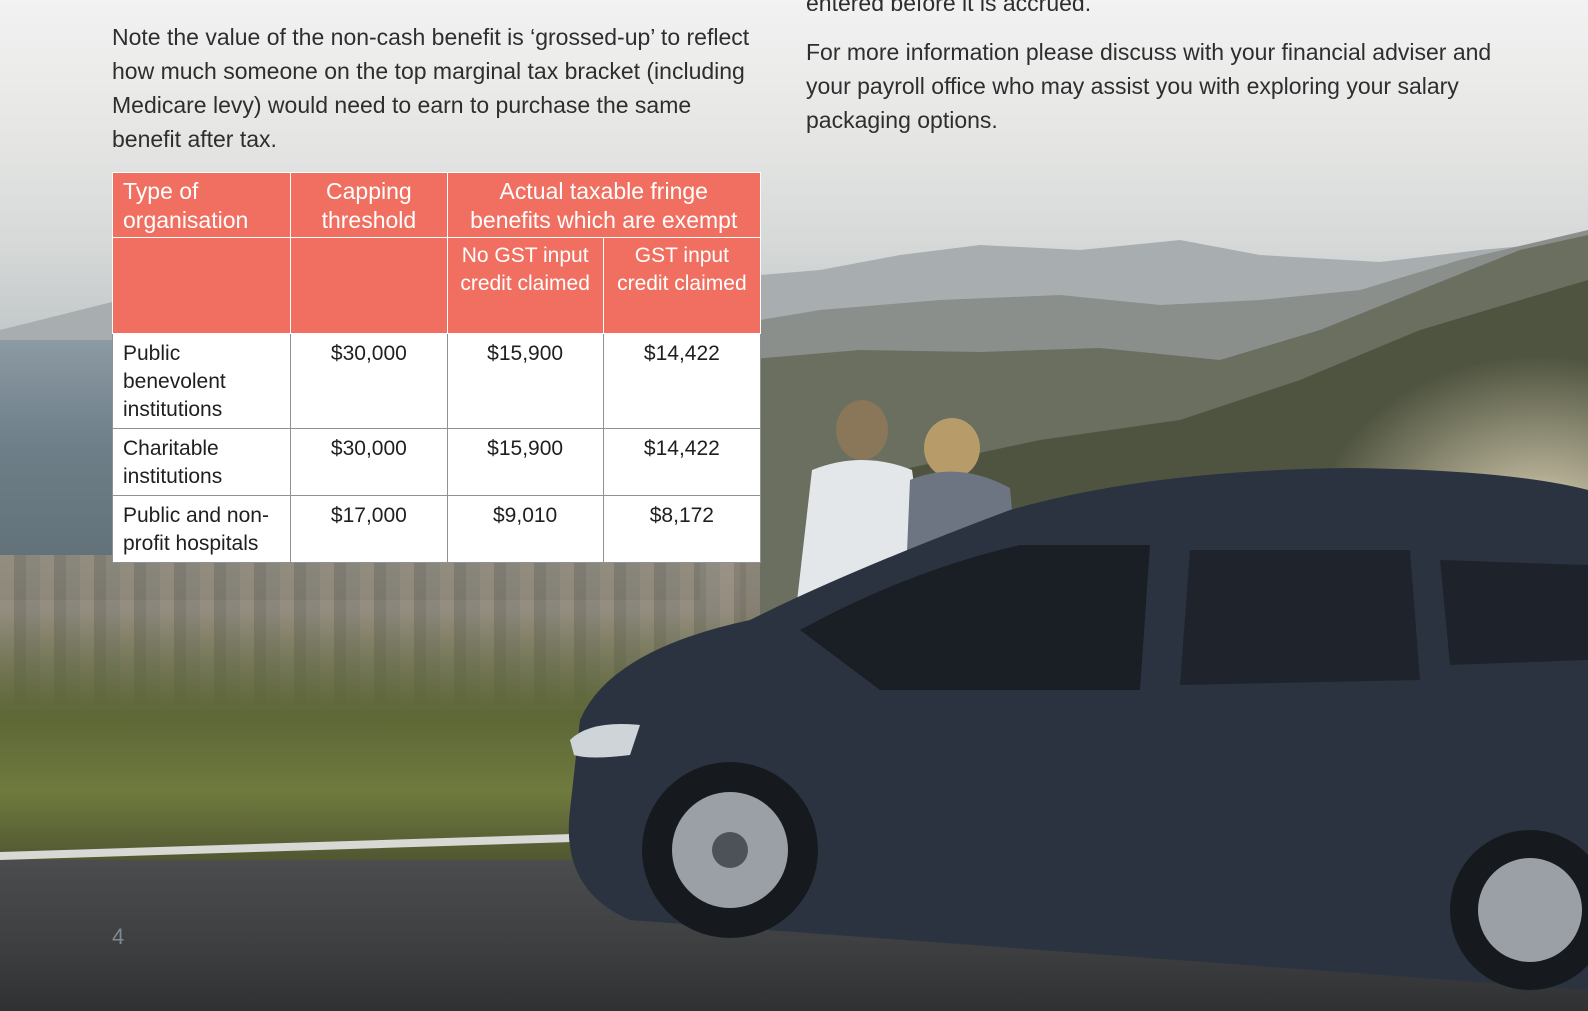 This screenshot has height=1011, width=1588. Describe the element at coordinates (201, 381) in the screenshot. I see `organisation-cell: Public benevolent institutions` at that location.